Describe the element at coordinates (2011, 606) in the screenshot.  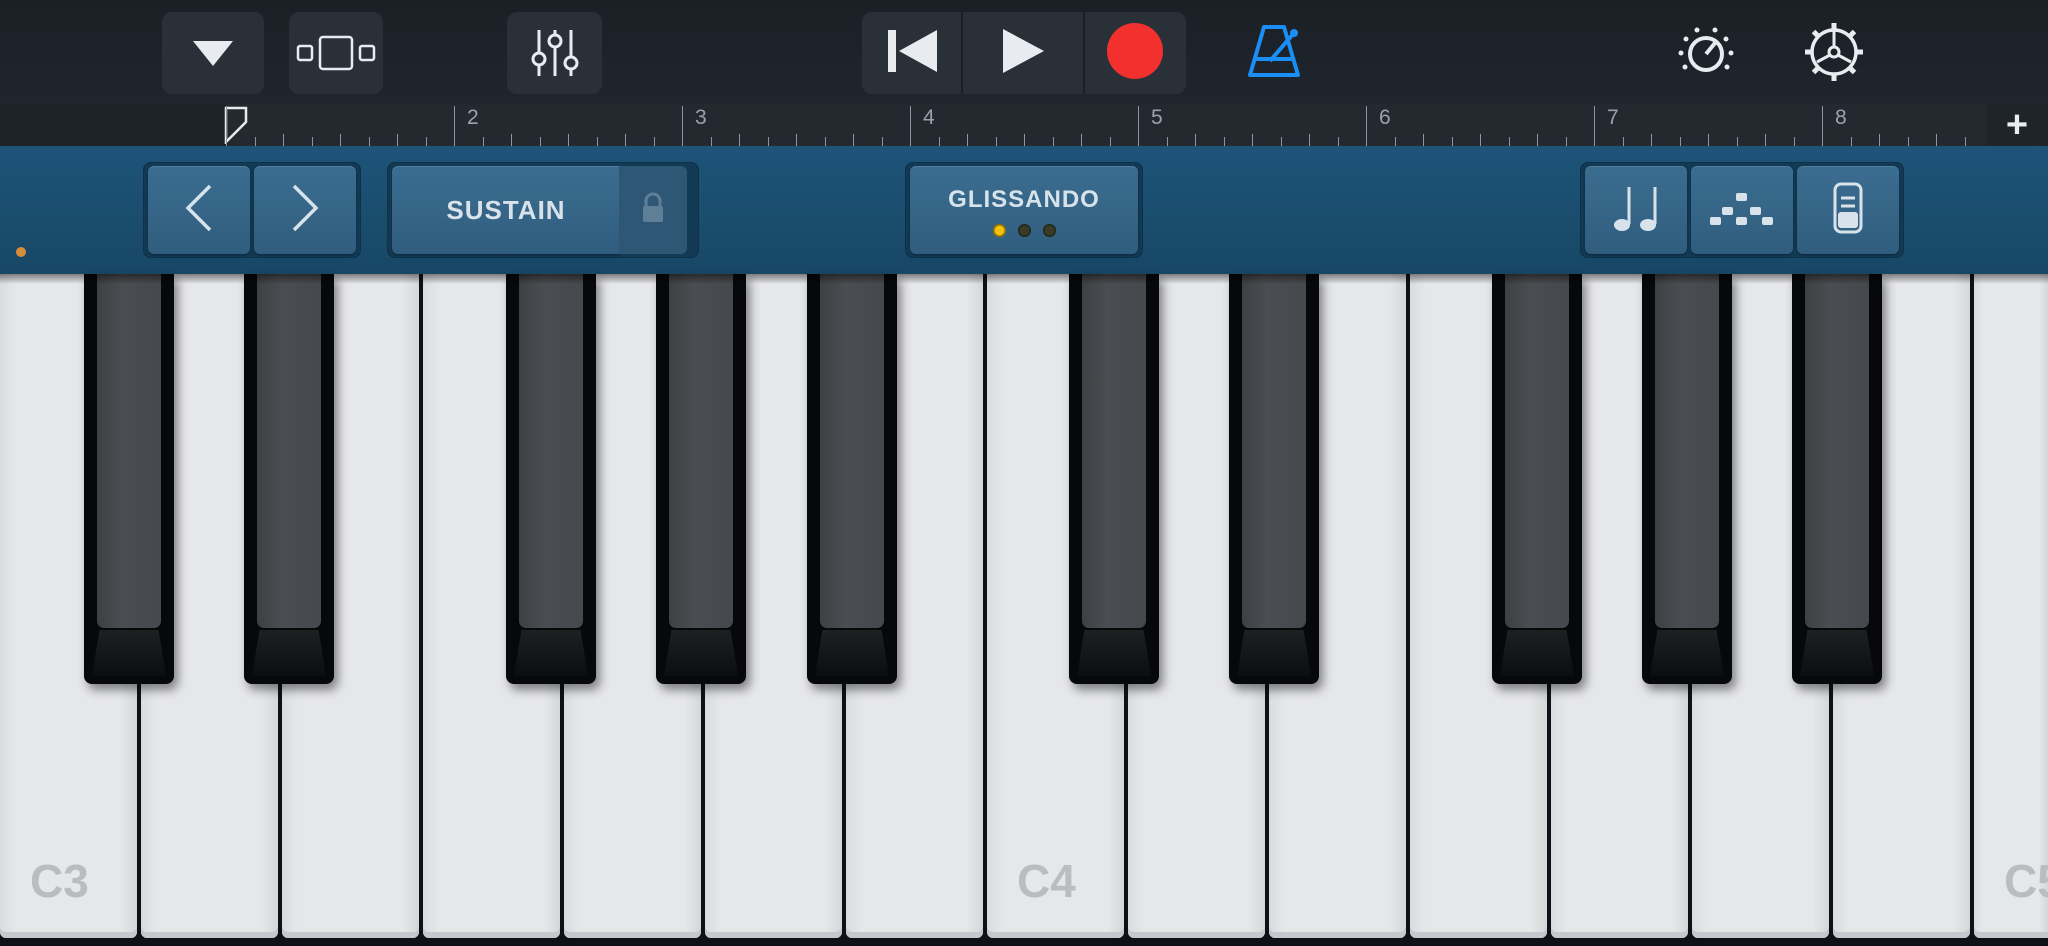
I see `key-c5: C5` at that location.